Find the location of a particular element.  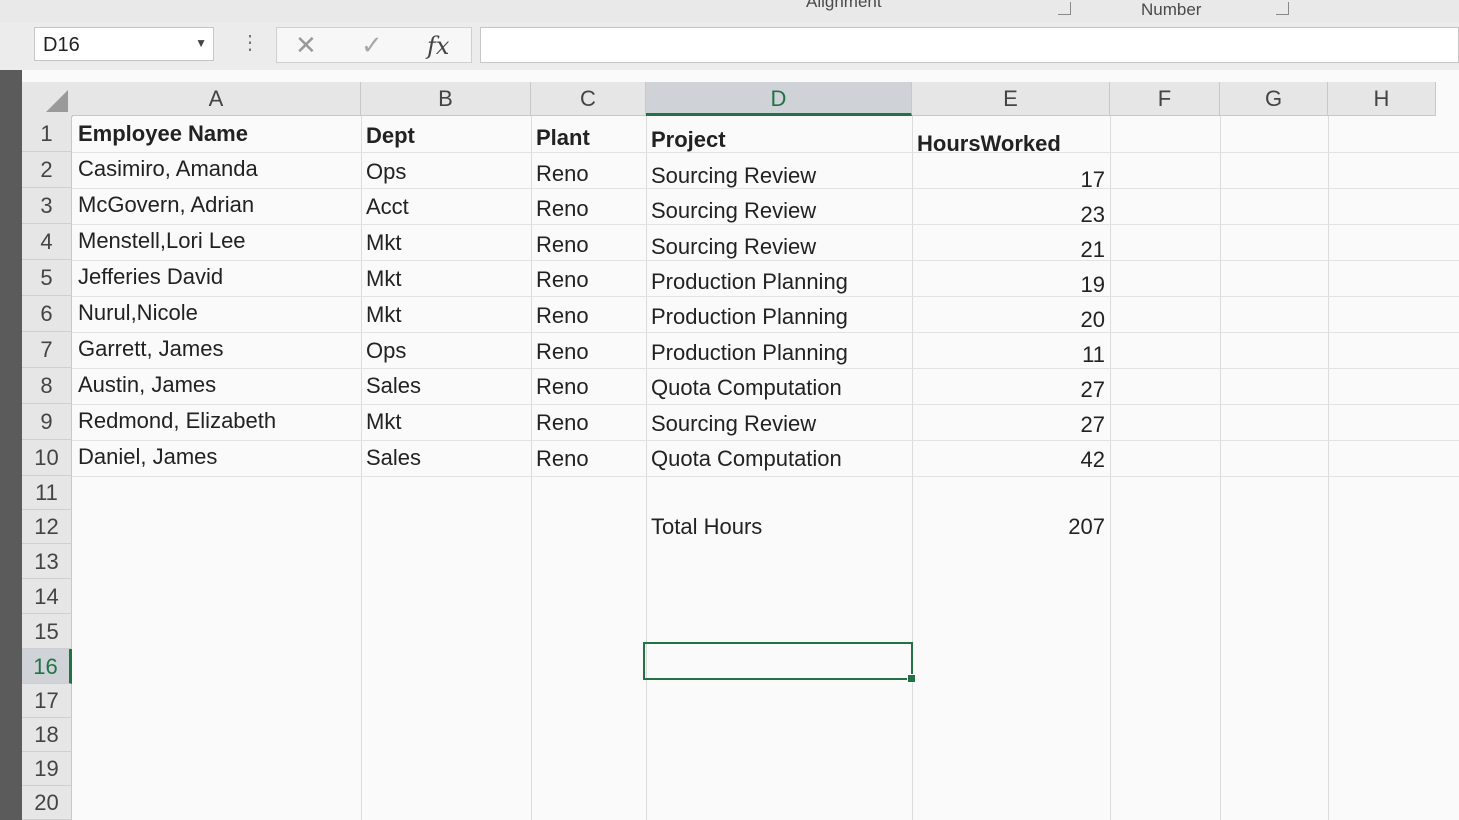

chevron-down-icon: ▼ is located at coordinates (201, 43).